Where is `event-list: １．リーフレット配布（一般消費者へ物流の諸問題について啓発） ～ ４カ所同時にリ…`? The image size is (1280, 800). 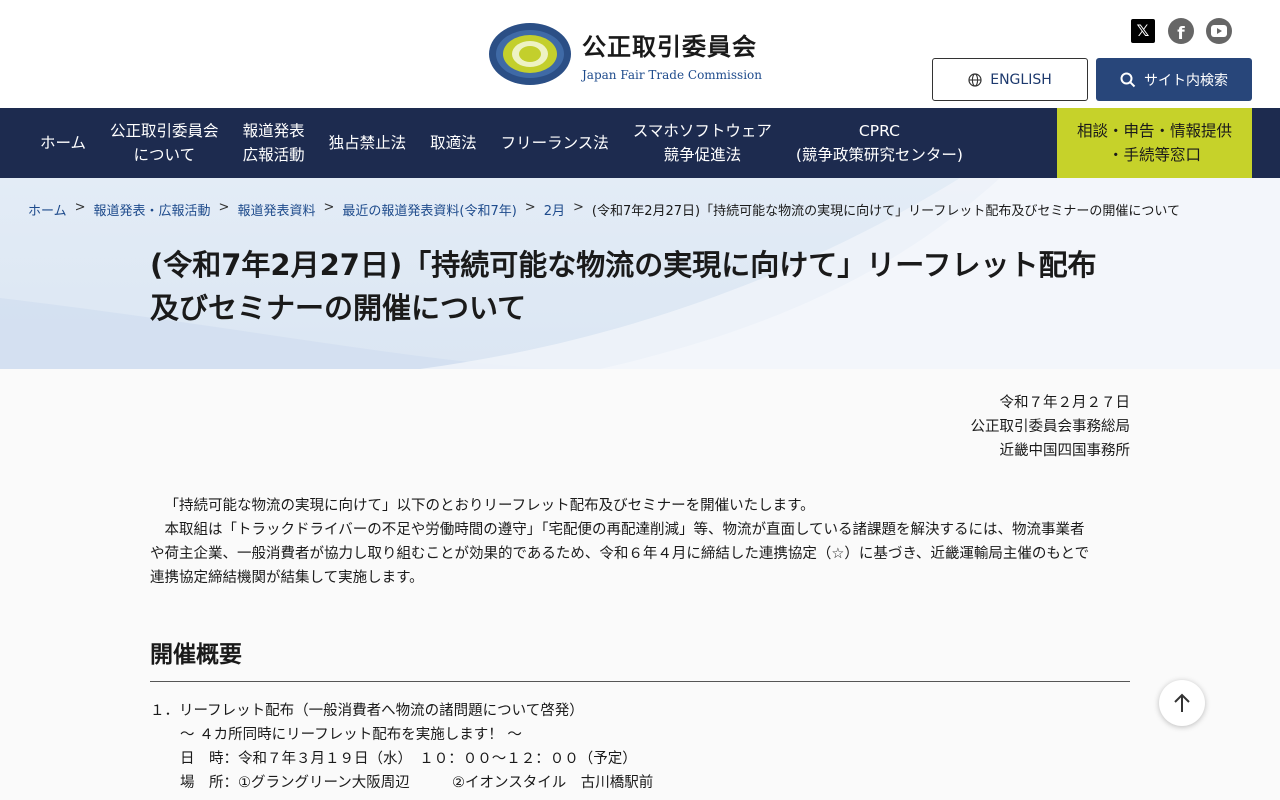
event-list: １．リーフレット配布（一般消費者へ物流の諸問題について啓発） ～ ４カ所同時にリ… is located at coordinates (640, 747).